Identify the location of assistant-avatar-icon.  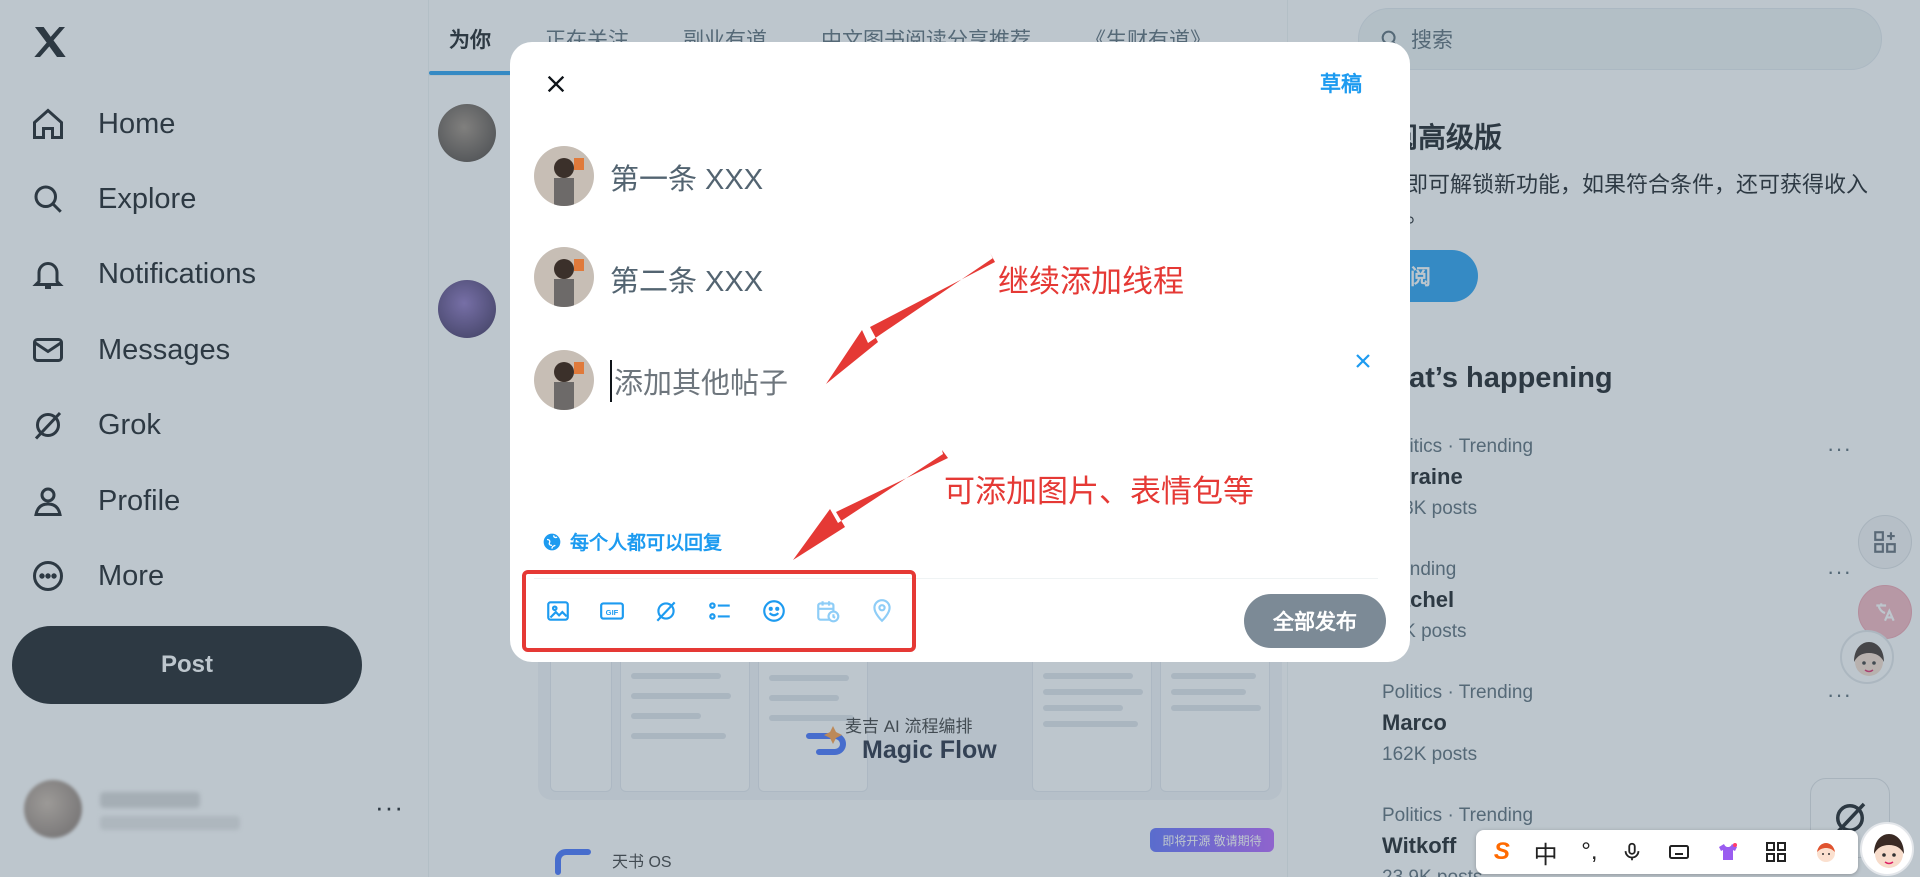
(1887, 849).